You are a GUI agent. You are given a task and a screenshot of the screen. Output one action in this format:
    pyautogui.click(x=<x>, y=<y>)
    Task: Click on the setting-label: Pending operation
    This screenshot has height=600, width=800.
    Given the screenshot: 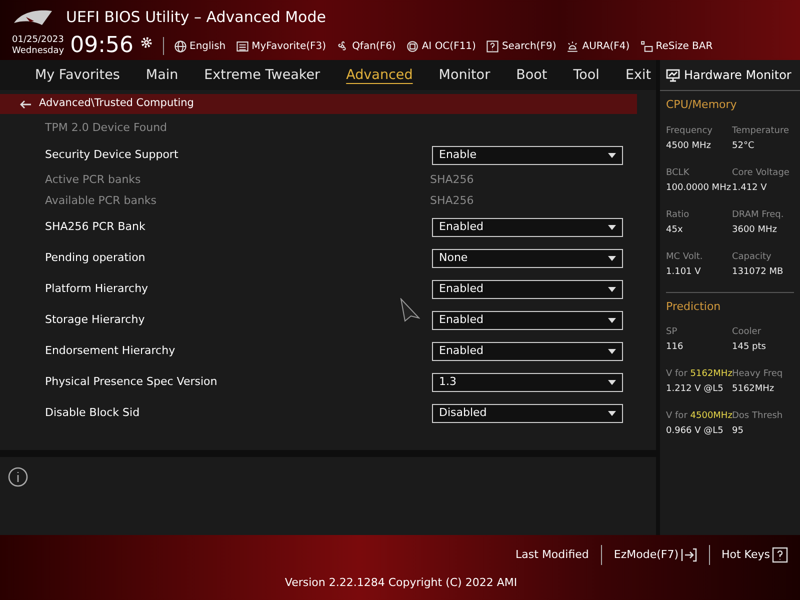 What is the action you would take?
    pyautogui.click(x=95, y=258)
    